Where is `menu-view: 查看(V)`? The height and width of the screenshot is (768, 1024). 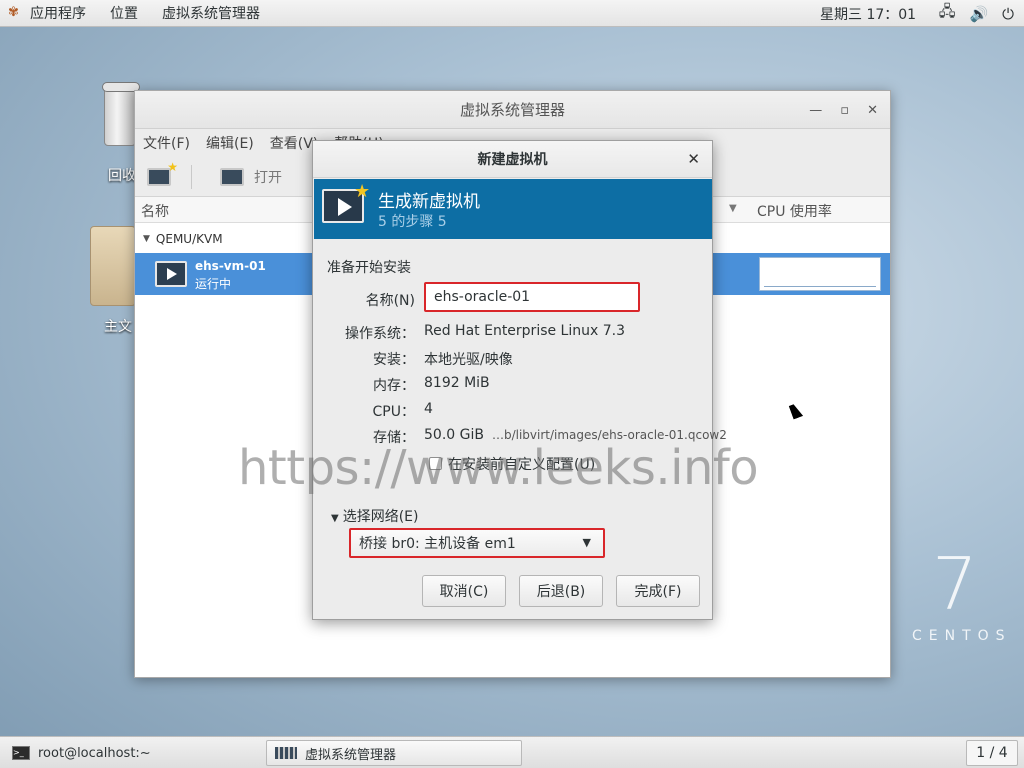 menu-view: 查看(V) is located at coordinates (294, 143).